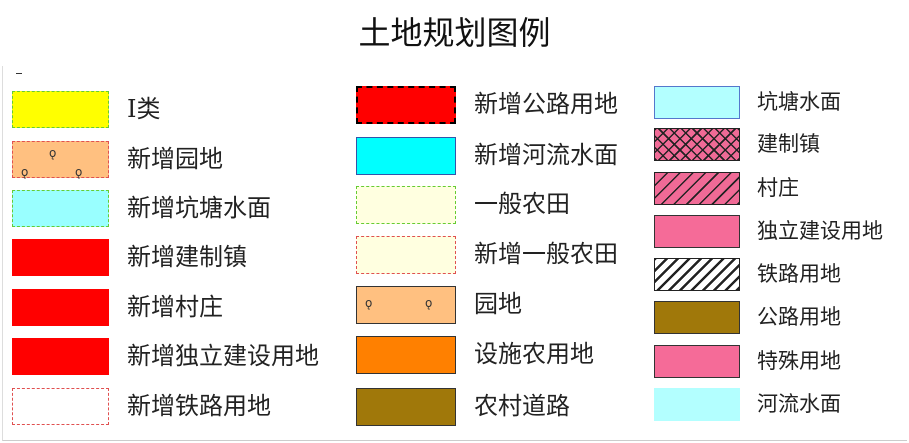 This screenshot has height=443, width=909. What do you see at coordinates (406, 305) in the screenshot?
I see `legend-swatch: ǫǫ` at bounding box center [406, 305].